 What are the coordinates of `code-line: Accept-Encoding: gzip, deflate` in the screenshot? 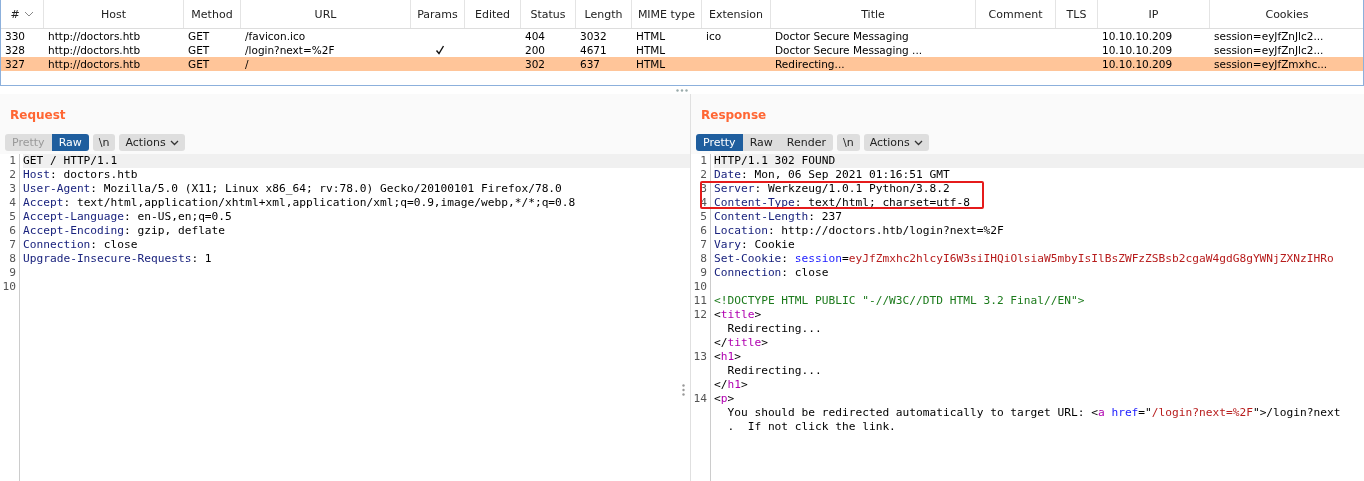 It's located at (125, 231).